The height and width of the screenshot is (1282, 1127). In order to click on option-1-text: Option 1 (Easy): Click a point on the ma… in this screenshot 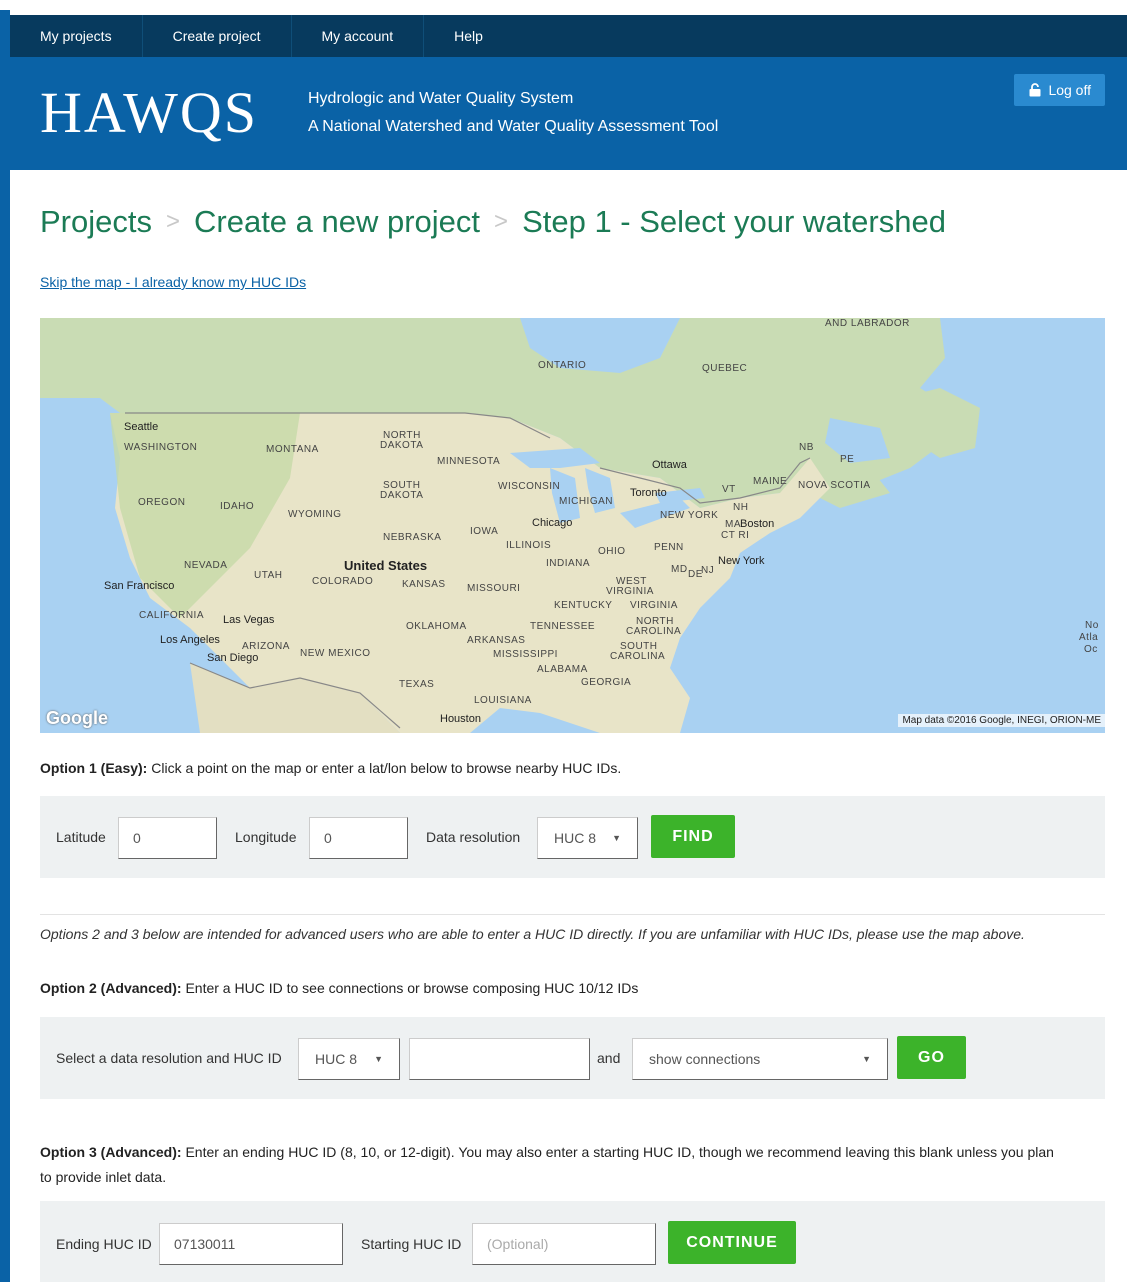, I will do `click(330, 768)`.